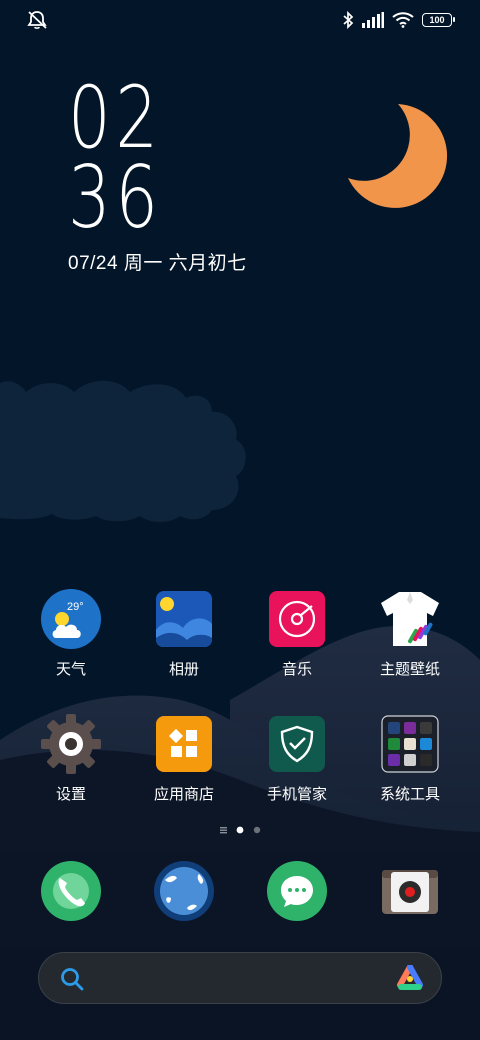  I want to click on app-app-store: 应用商店, so click(184, 758).